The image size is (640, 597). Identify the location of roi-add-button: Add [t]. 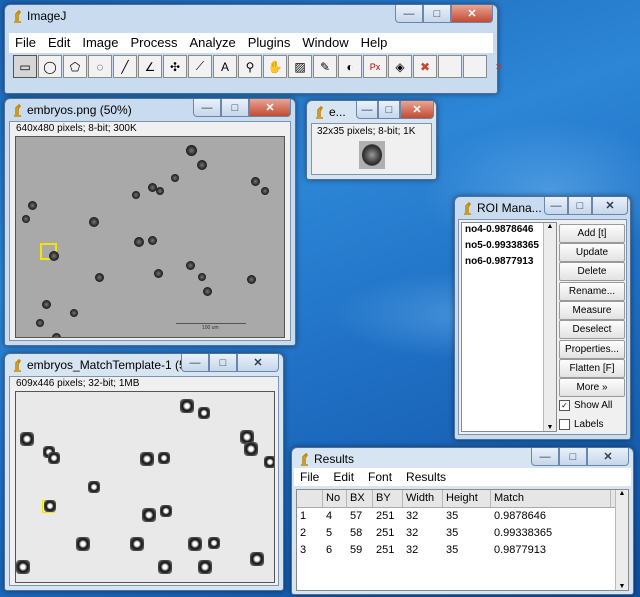
(592, 233).